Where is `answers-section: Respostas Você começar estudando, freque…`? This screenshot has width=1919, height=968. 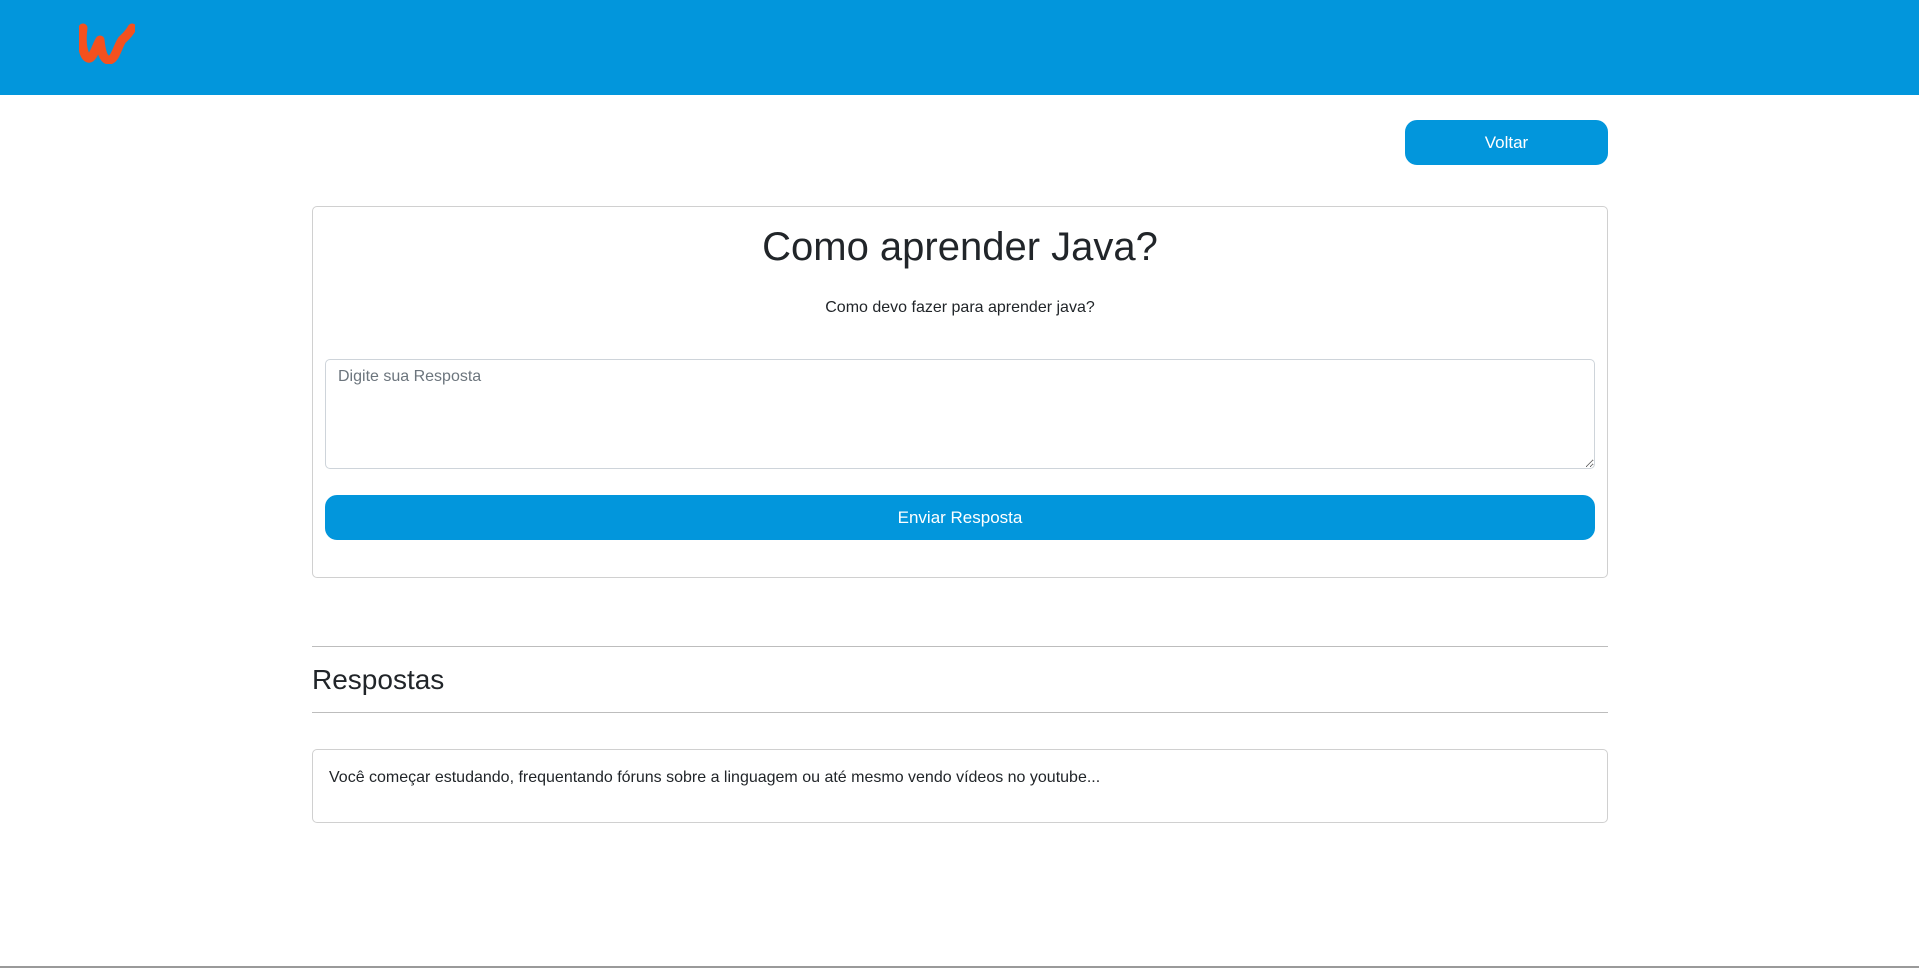
answers-section: Respostas Você começar estudando, freque… is located at coordinates (960, 734).